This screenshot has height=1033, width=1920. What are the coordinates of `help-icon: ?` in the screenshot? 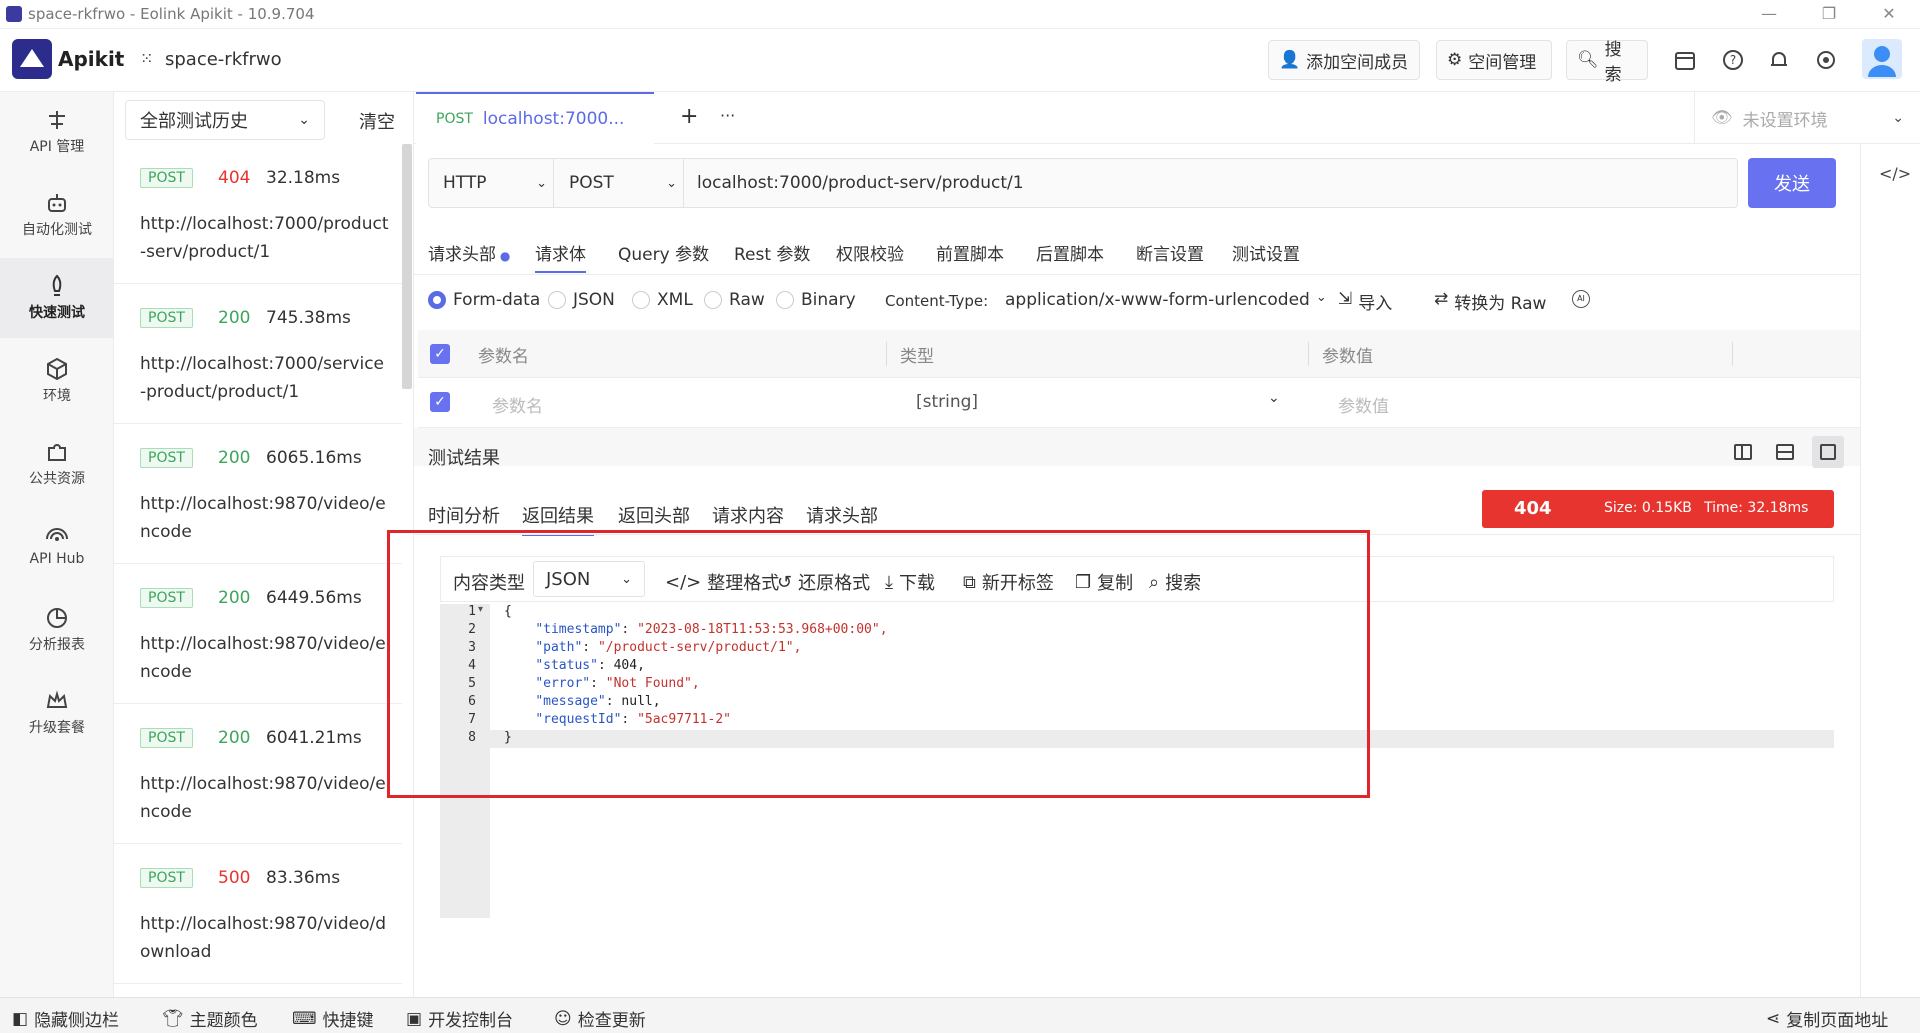 It's located at (1734, 61).